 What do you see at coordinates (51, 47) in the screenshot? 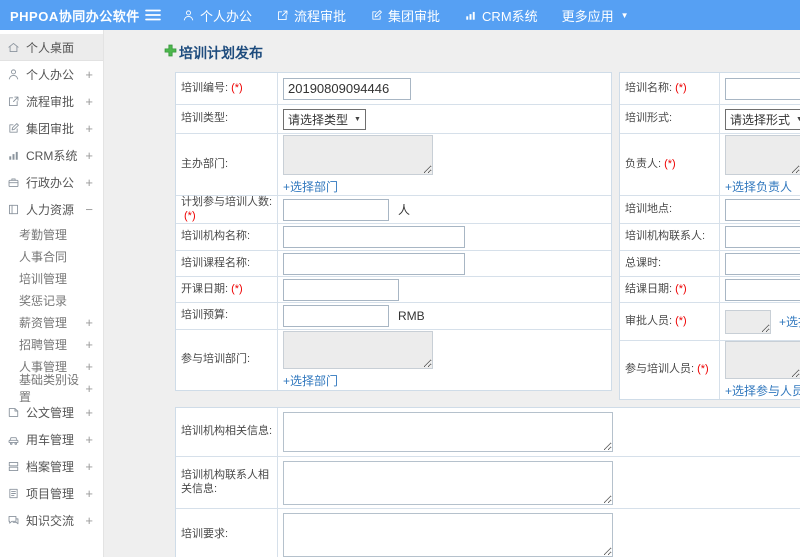
I see `sidebar-item-personal-desktop: 个人桌面` at bounding box center [51, 47].